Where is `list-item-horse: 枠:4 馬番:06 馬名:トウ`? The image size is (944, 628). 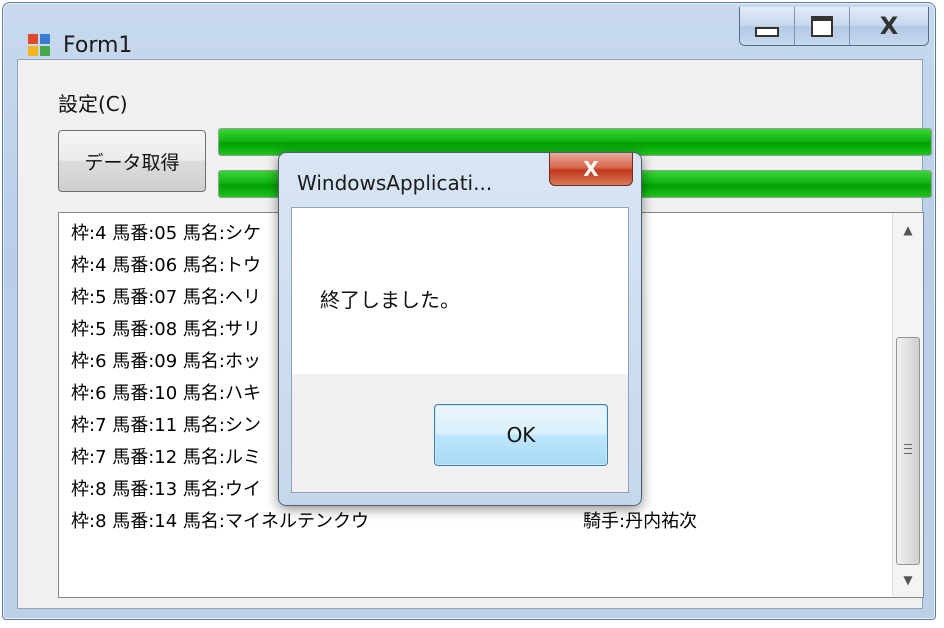 list-item-horse: 枠:4 馬番:06 馬名:トウ is located at coordinates (166, 265).